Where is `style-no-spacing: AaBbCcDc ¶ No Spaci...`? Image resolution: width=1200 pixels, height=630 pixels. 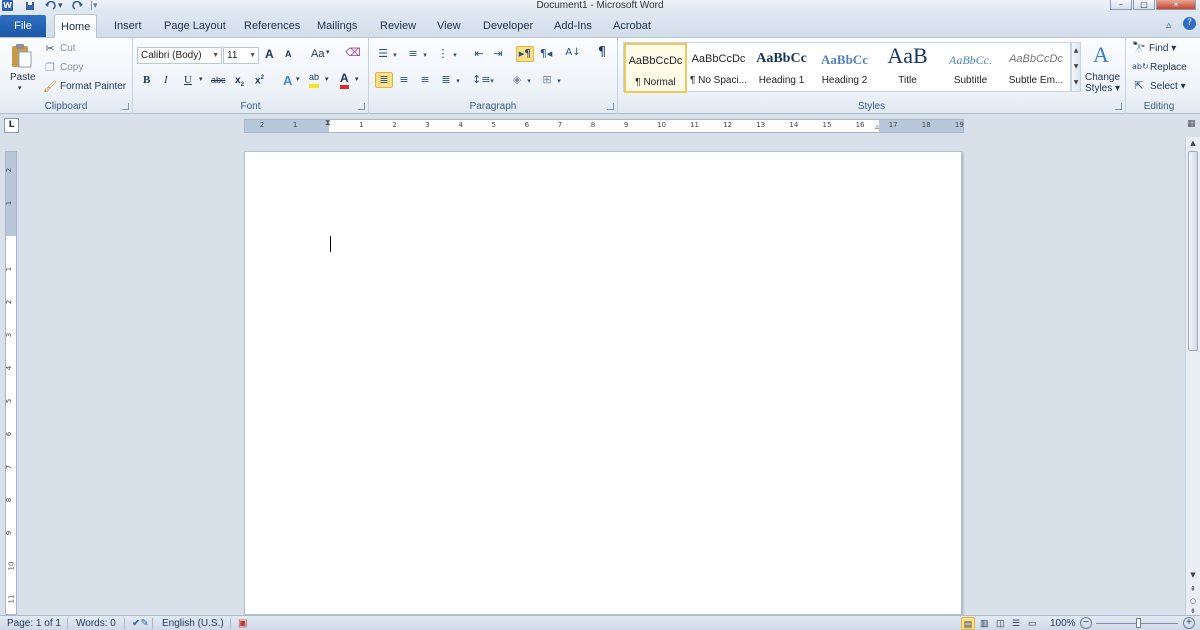 style-no-spacing: AaBbCcDc ¶ No Spaci... is located at coordinates (718, 68).